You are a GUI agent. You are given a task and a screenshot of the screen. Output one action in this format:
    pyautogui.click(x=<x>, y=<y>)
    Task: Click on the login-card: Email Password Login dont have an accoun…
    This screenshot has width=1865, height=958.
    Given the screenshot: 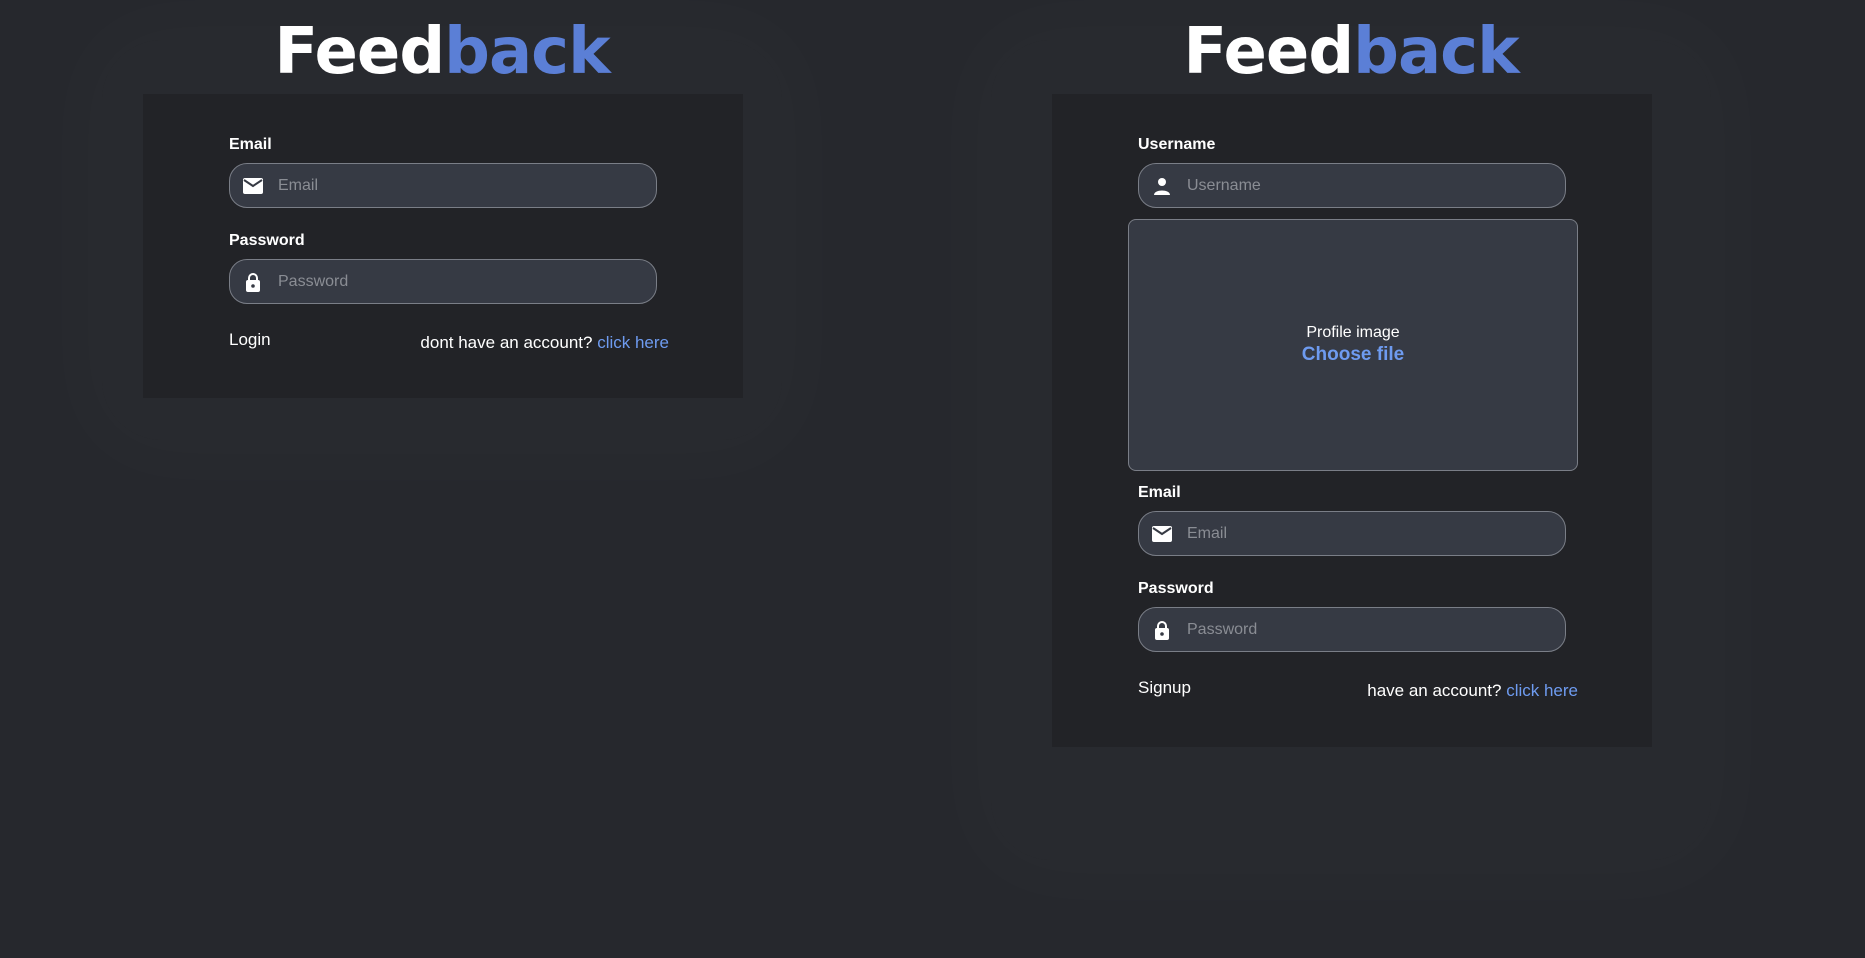 What is the action you would take?
    pyautogui.click(x=443, y=246)
    